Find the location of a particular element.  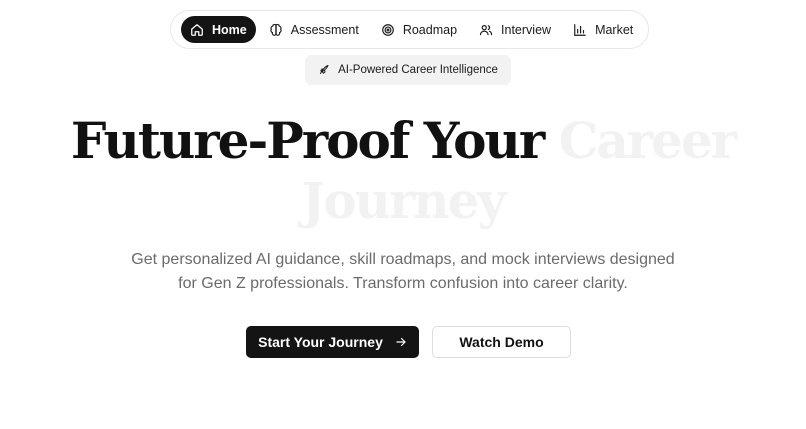

nav-item-label: Market is located at coordinates (614, 29).